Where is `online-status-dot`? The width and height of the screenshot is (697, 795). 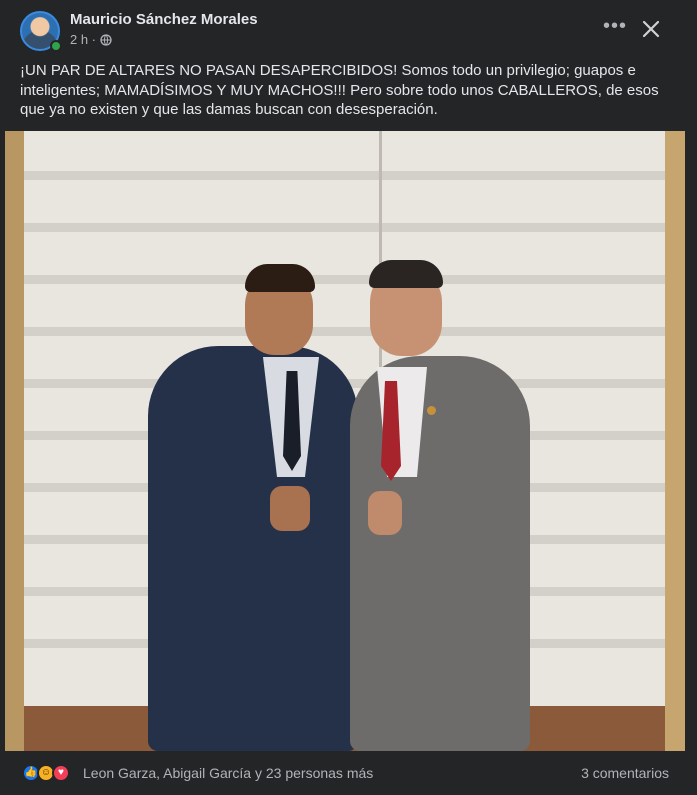 online-status-dot is located at coordinates (56, 46).